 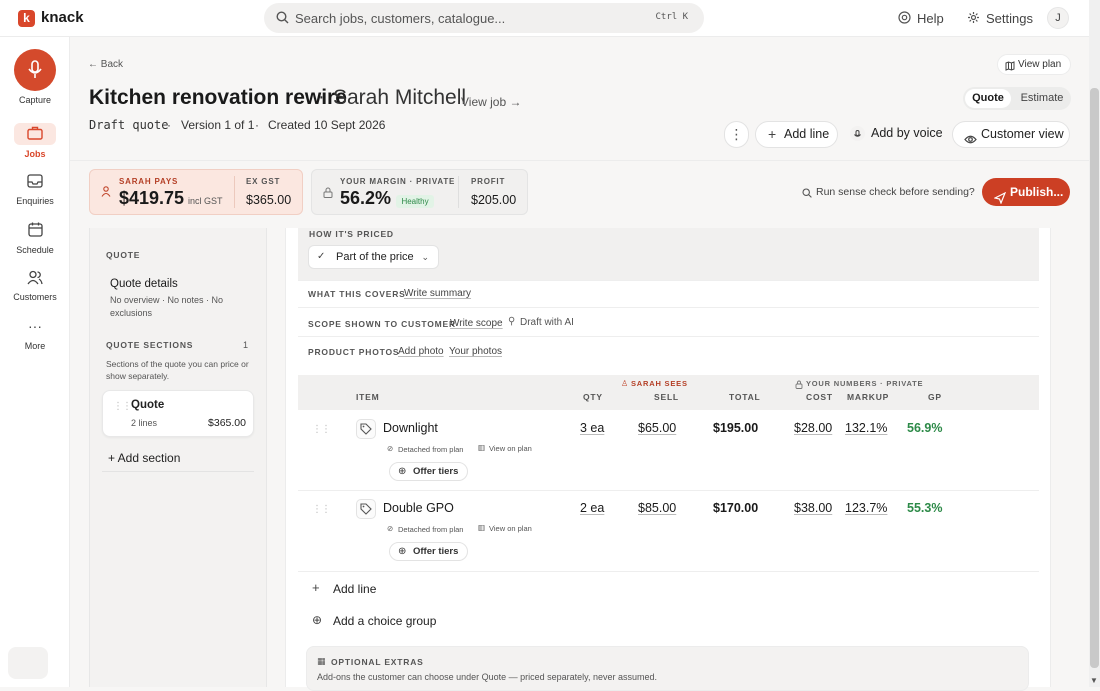 What do you see at coordinates (282, 19) in the screenshot?
I see `search-icon` at bounding box center [282, 19].